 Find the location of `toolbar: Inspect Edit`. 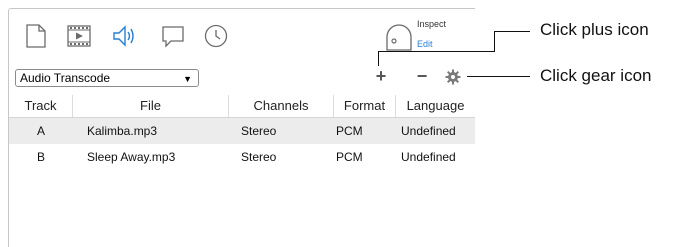

toolbar: Inspect Edit is located at coordinates (242, 35).